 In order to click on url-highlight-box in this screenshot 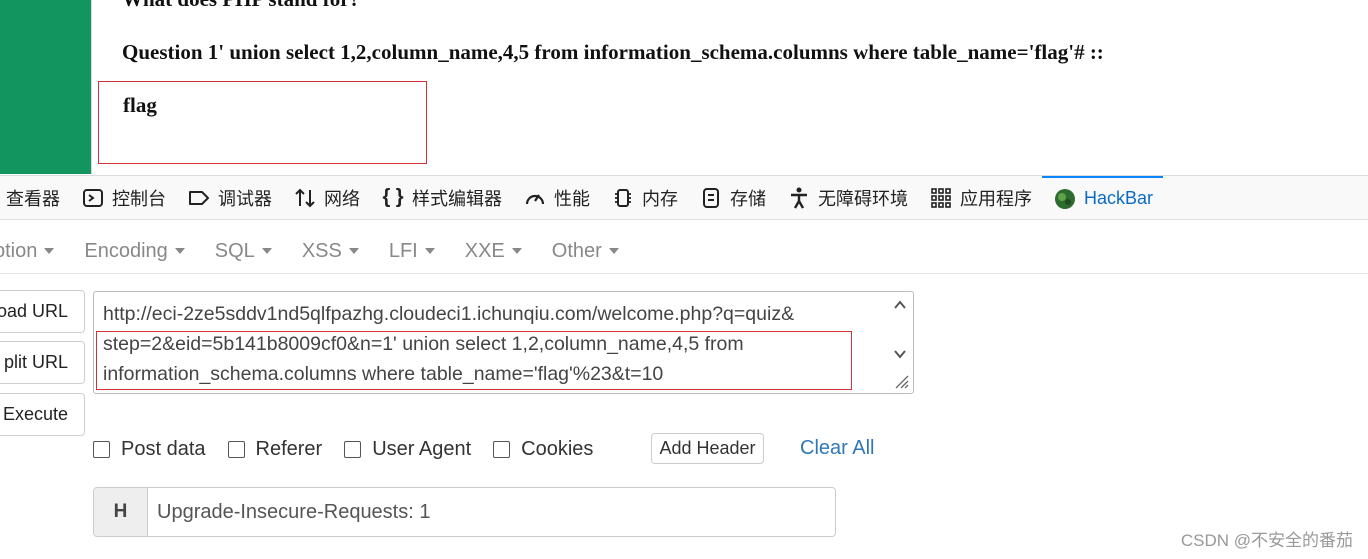, I will do `click(474, 360)`.